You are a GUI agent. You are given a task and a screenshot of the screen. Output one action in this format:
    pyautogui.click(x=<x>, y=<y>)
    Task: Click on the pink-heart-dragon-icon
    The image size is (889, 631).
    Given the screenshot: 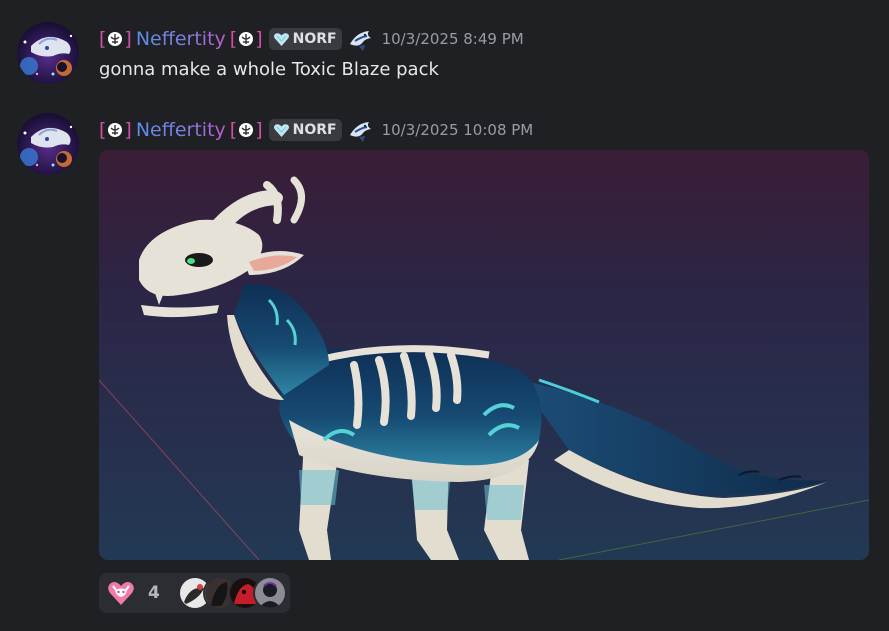 What is the action you would take?
    pyautogui.click(x=121, y=593)
    